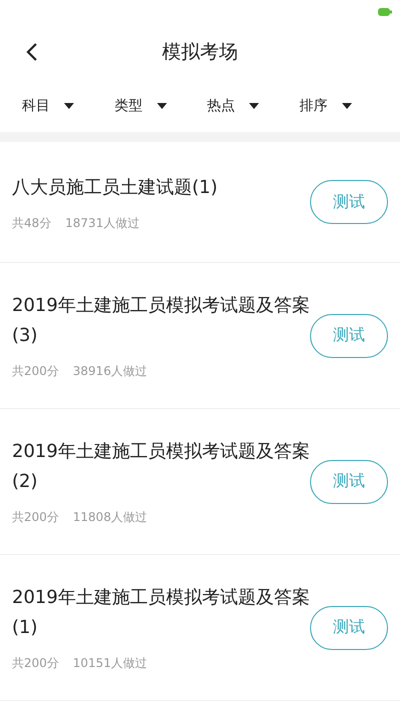 The width and height of the screenshot is (400, 711). What do you see at coordinates (32, 223) in the screenshot?
I see `total-score: 共48分` at bounding box center [32, 223].